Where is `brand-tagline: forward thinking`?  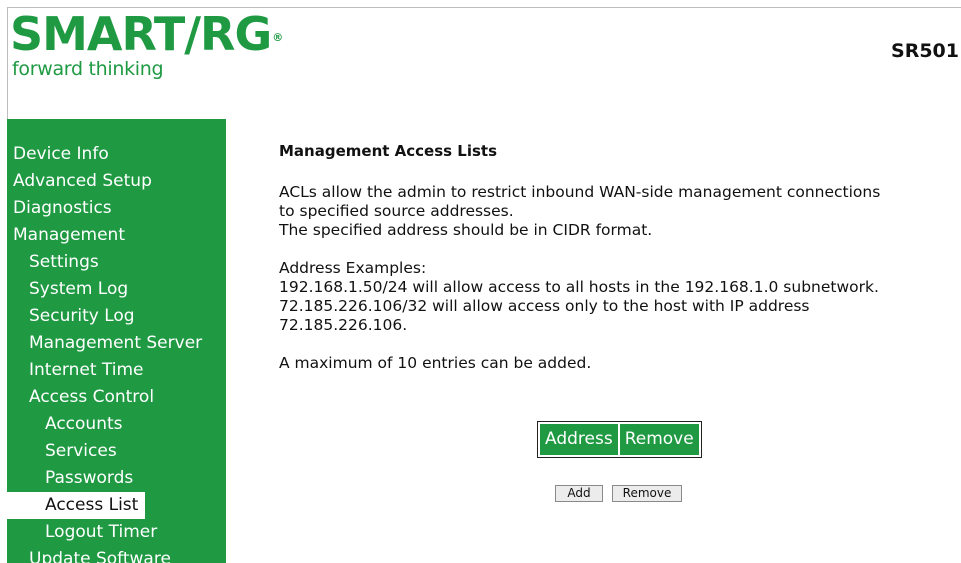
brand-tagline: forward thinking is located at coordinates (88, 69).